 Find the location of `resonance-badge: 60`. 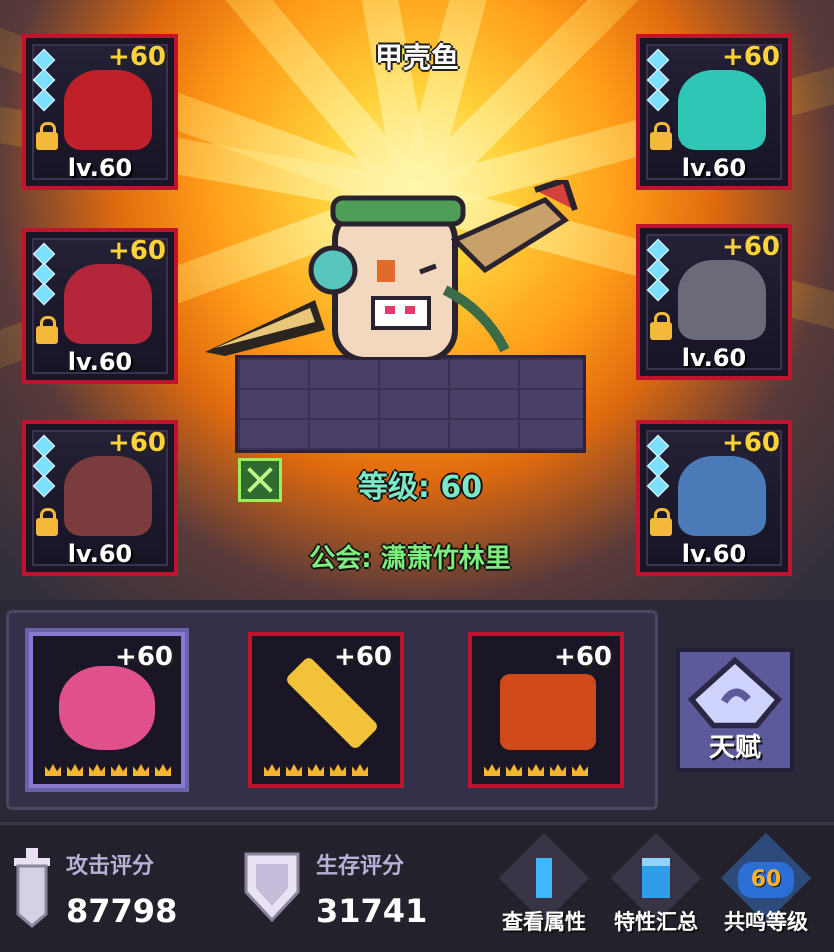

resonance-badge: 60 is located at coordinates (766, 880).